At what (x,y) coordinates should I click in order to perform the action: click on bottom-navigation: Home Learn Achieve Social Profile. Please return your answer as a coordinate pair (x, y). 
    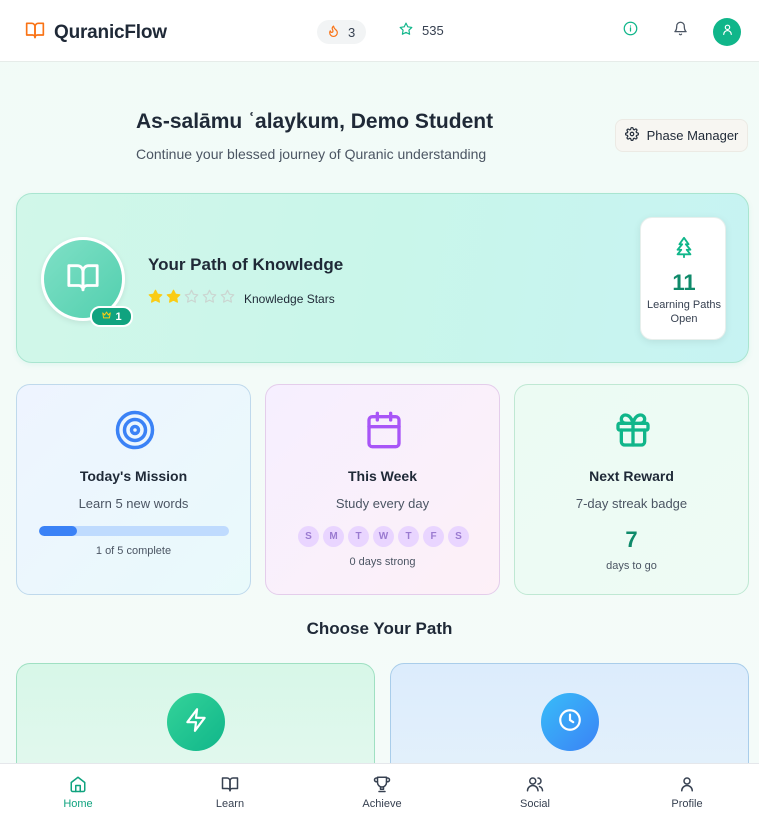
    Looking at the image, I should click on (379, 790).